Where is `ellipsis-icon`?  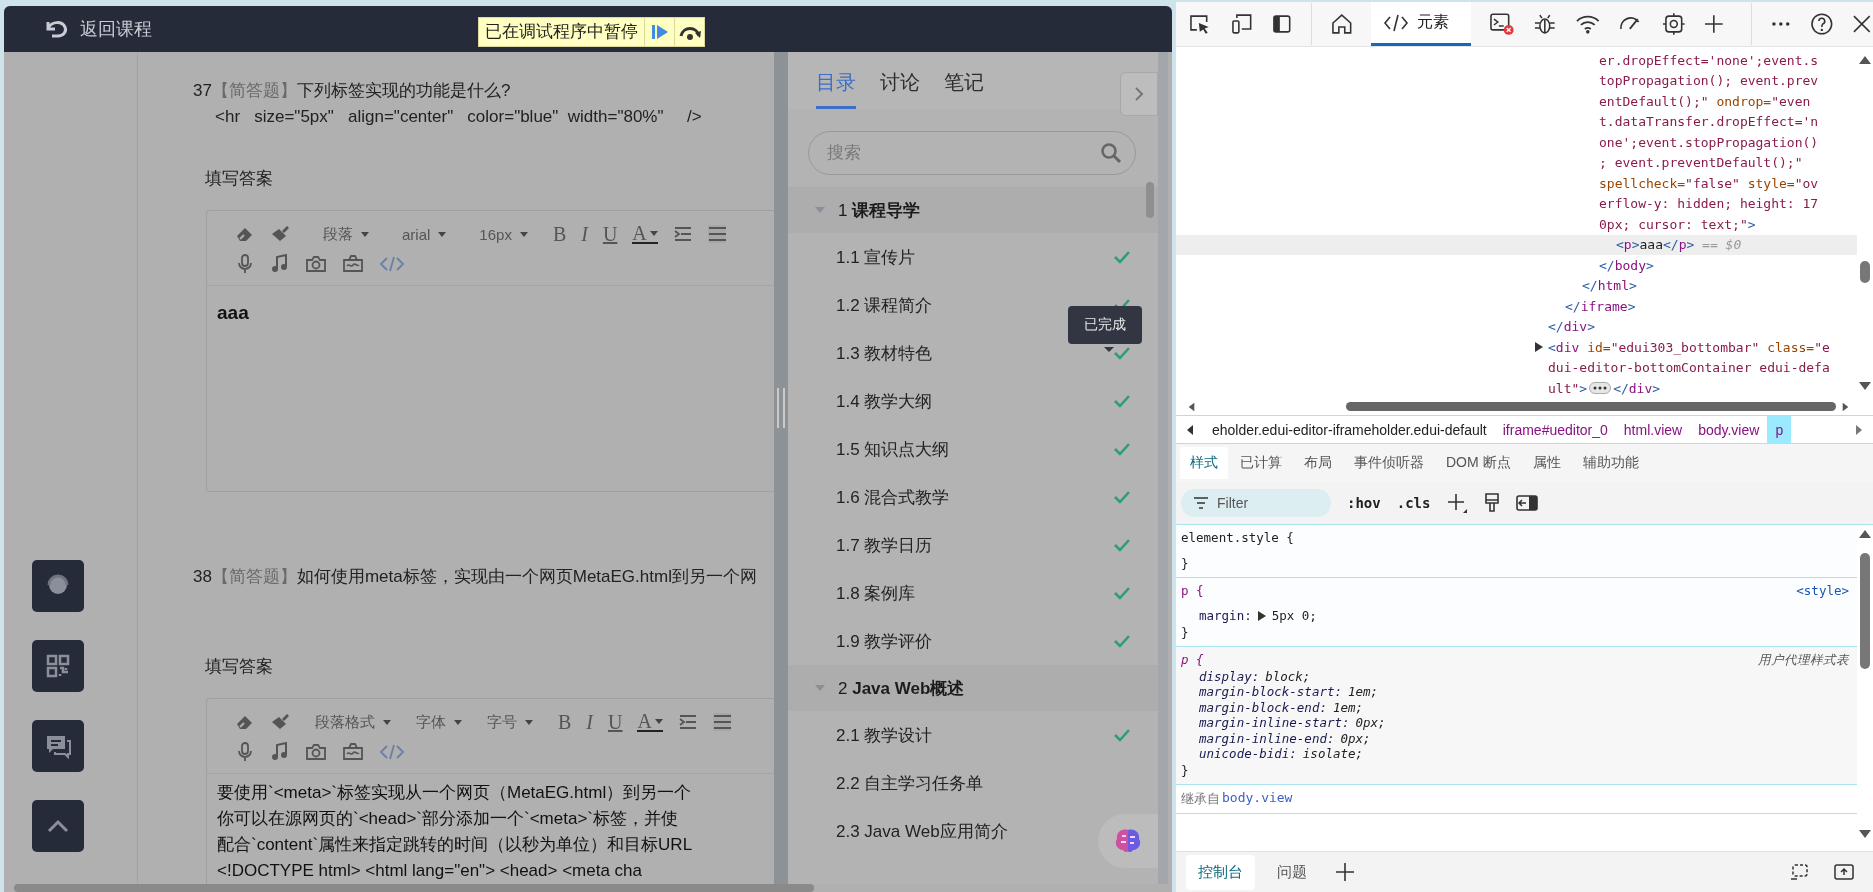 ellipsis-icon is located at coordinates (1600, 388).